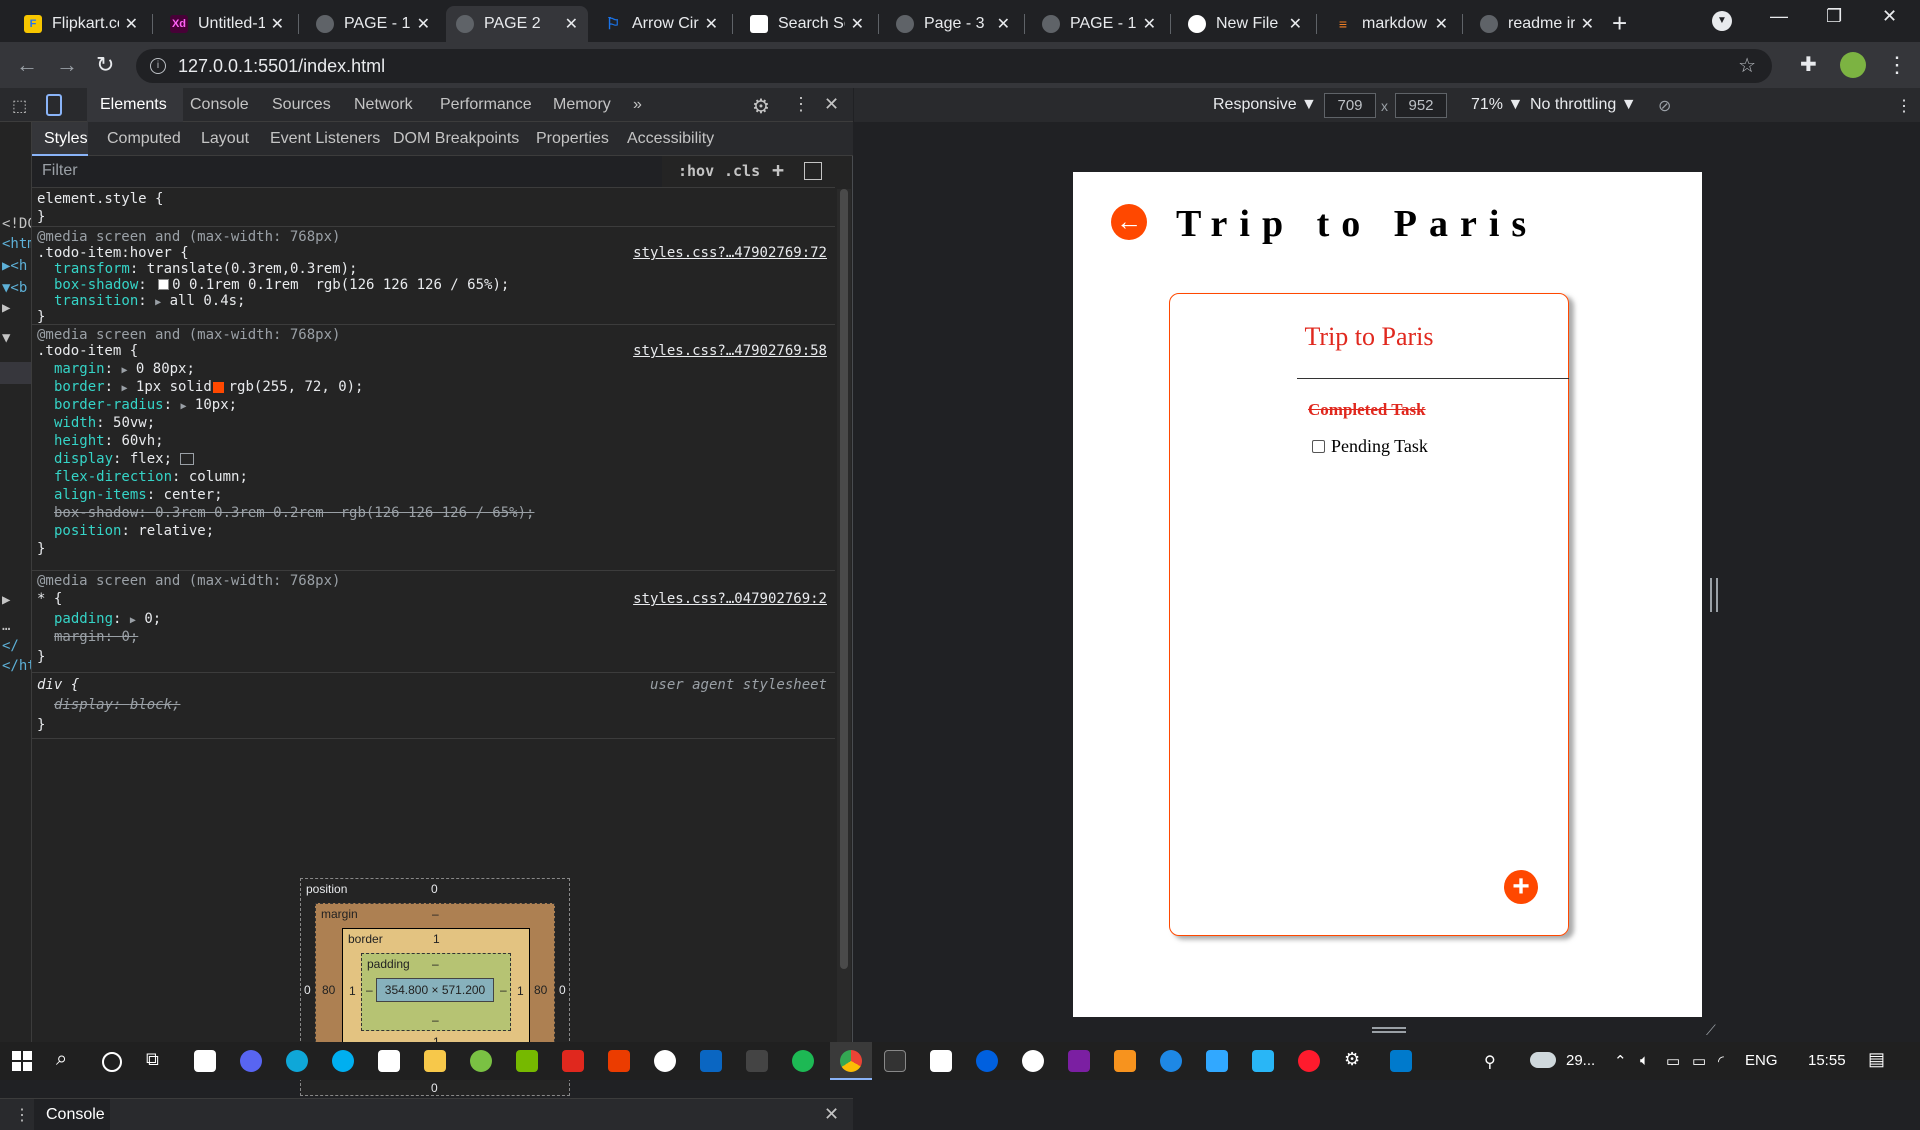 The height and width of the screenshot is (1130, 1920). What do you see at coordinates (19, 106) in the screenshot?
I see `inspect-element-icon: ⬚` at bounding box center [19, 106].